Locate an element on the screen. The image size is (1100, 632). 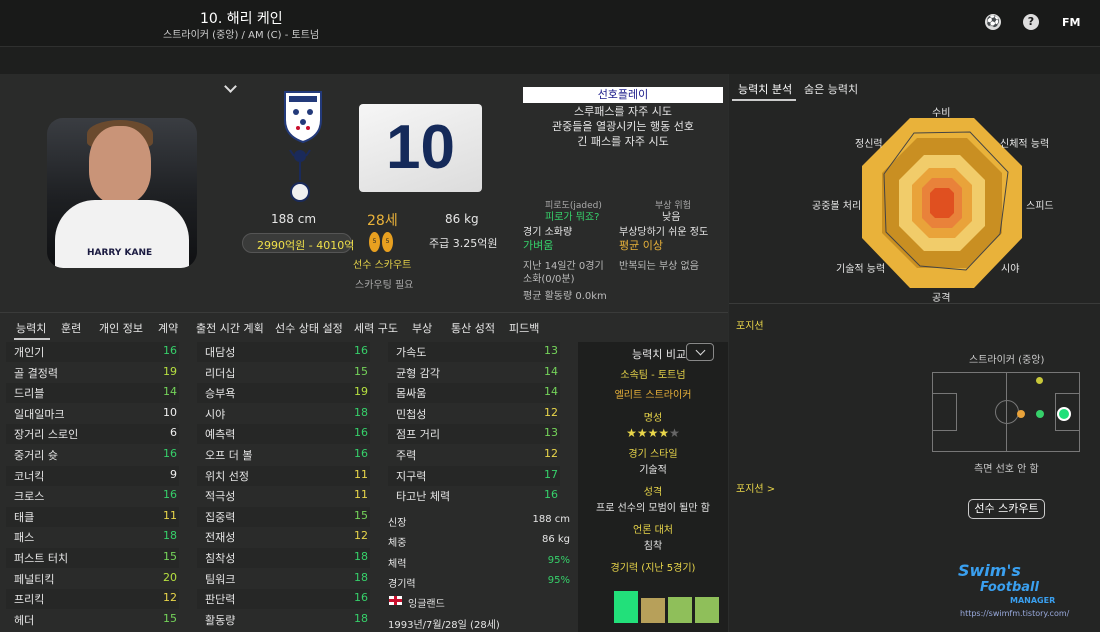
attribute-value: 10 is located at coordinates (170, 412).